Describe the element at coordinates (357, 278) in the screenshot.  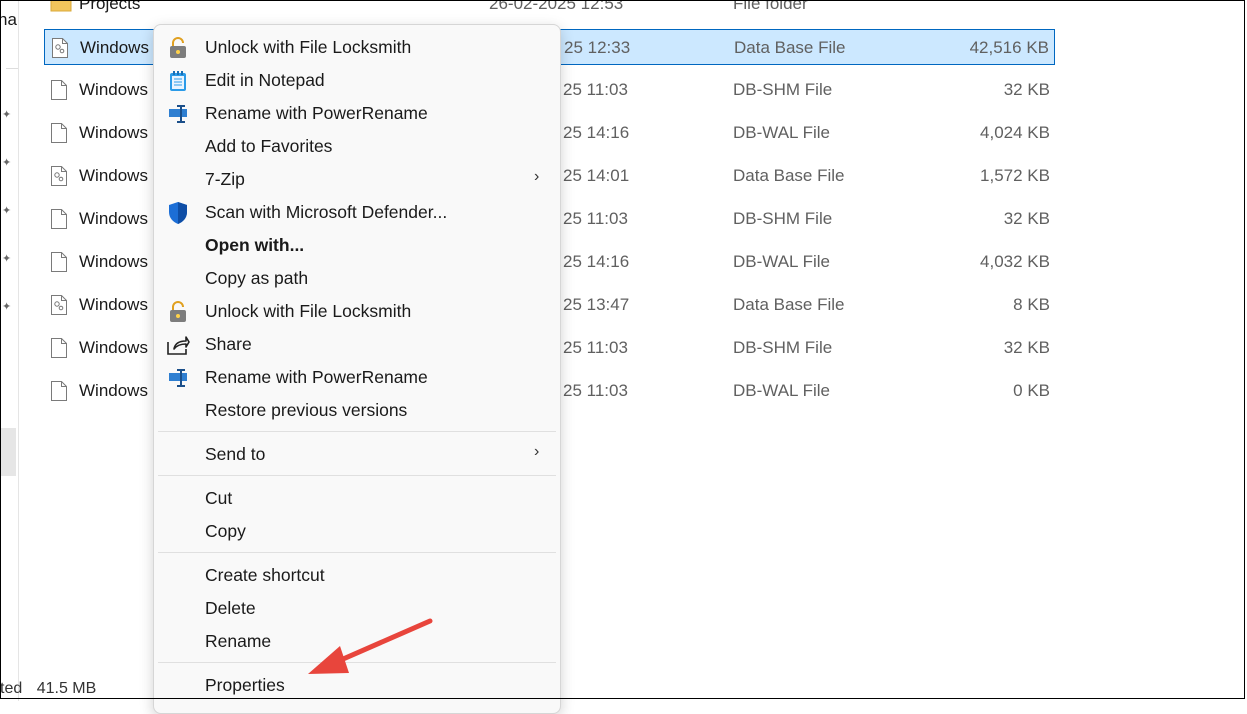
I see `menu-item-copy-as-path: Copy as path` at that location.